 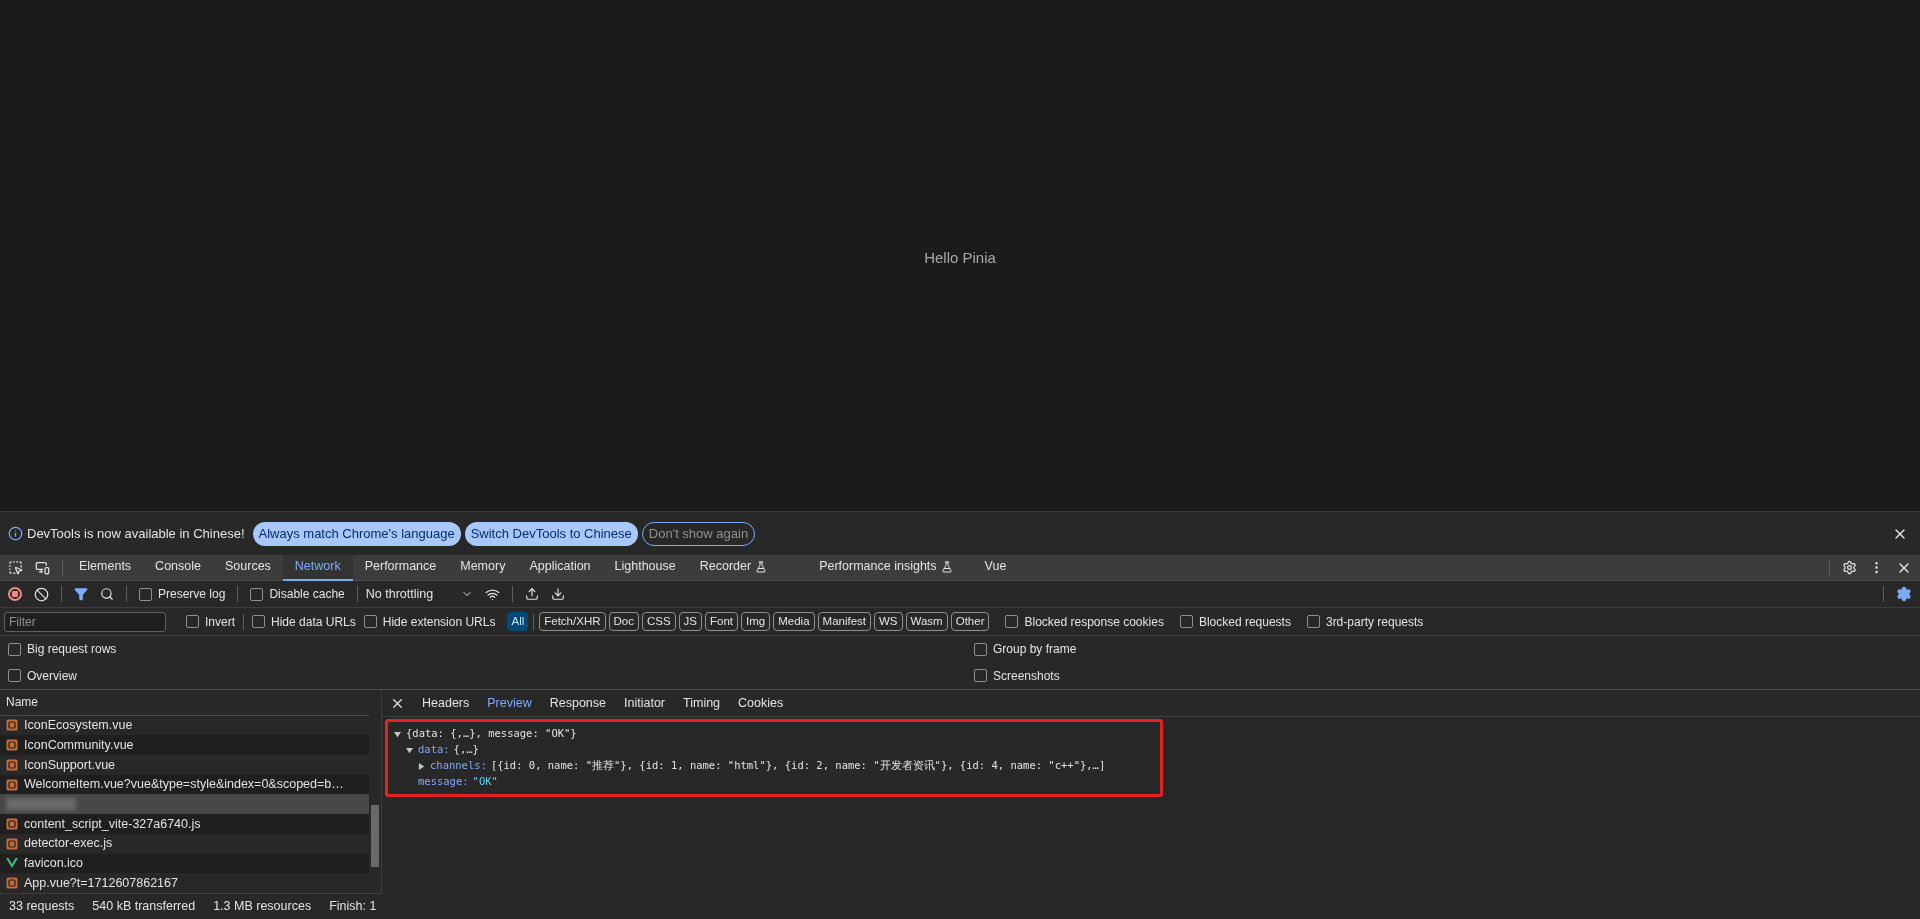 What do you see at coordinates (41, 804) in the screenshot?
I see `blurred-row-content` at bounding box center [41, 804].